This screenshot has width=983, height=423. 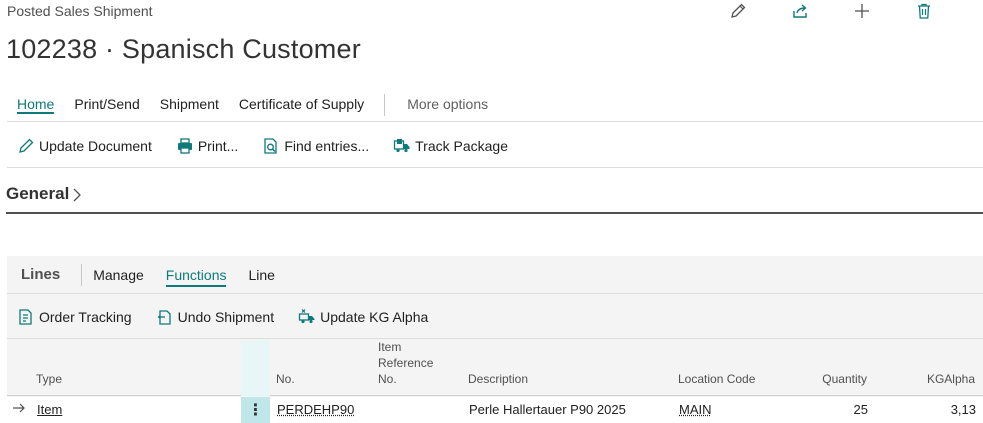 What do you see at coordinates (85, 316) in the screenshot?
I see `order-tracking-label: Order Tracking` at bounding box center [85, 316].